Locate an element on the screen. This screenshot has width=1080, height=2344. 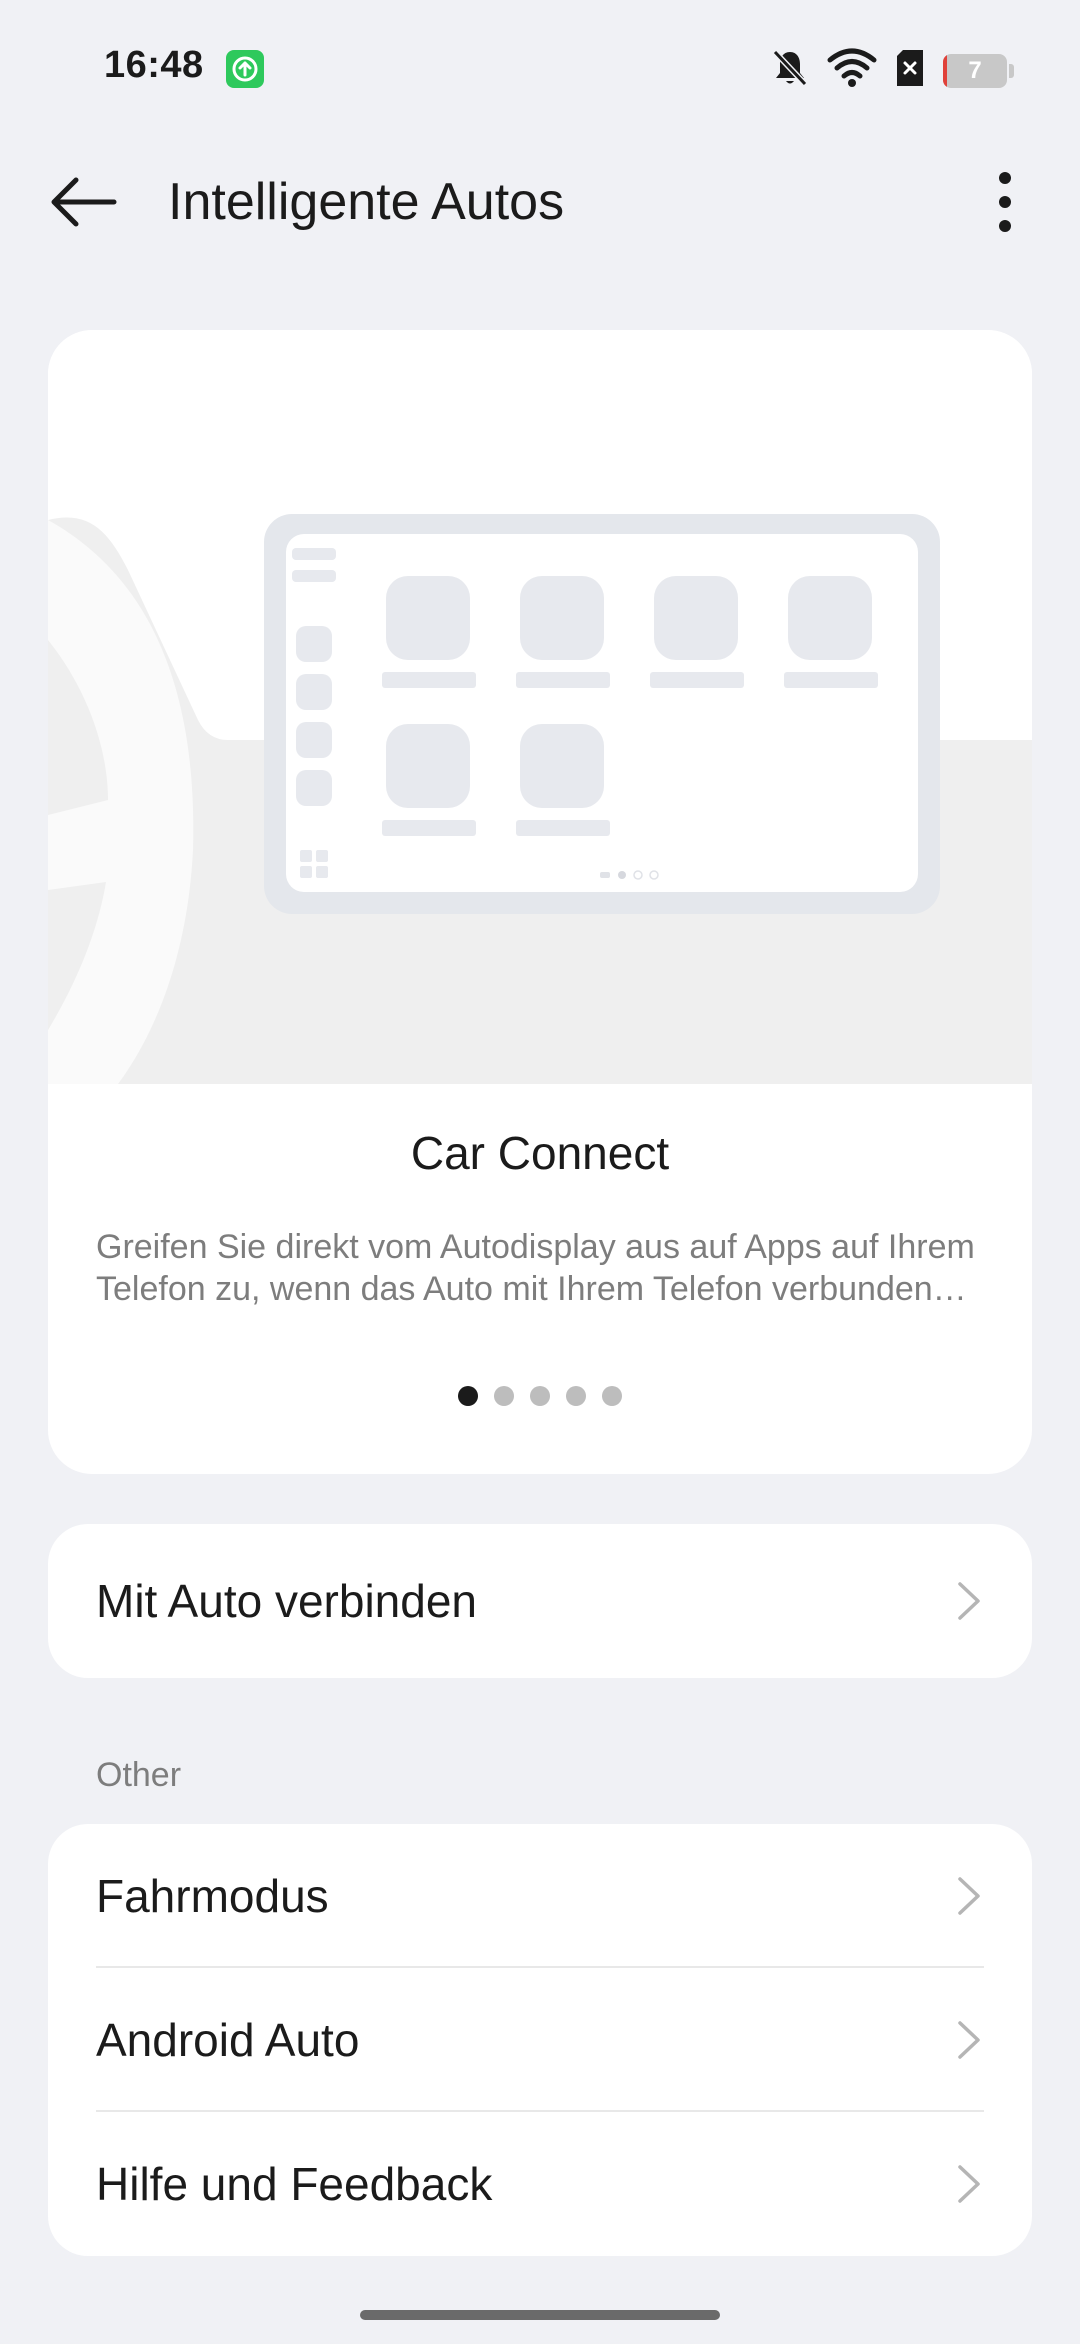
battery-icon: 7 is located at coordinates (975, 70).